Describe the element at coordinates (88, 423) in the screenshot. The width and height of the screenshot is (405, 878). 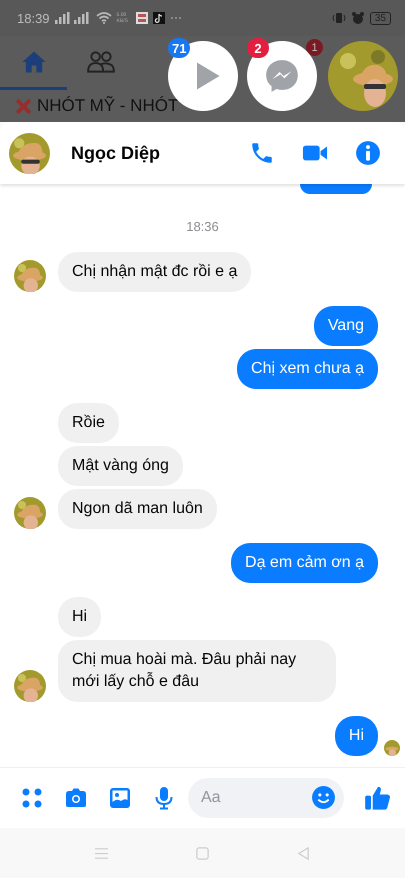
I see `message-bubble: Rồie` at that location.